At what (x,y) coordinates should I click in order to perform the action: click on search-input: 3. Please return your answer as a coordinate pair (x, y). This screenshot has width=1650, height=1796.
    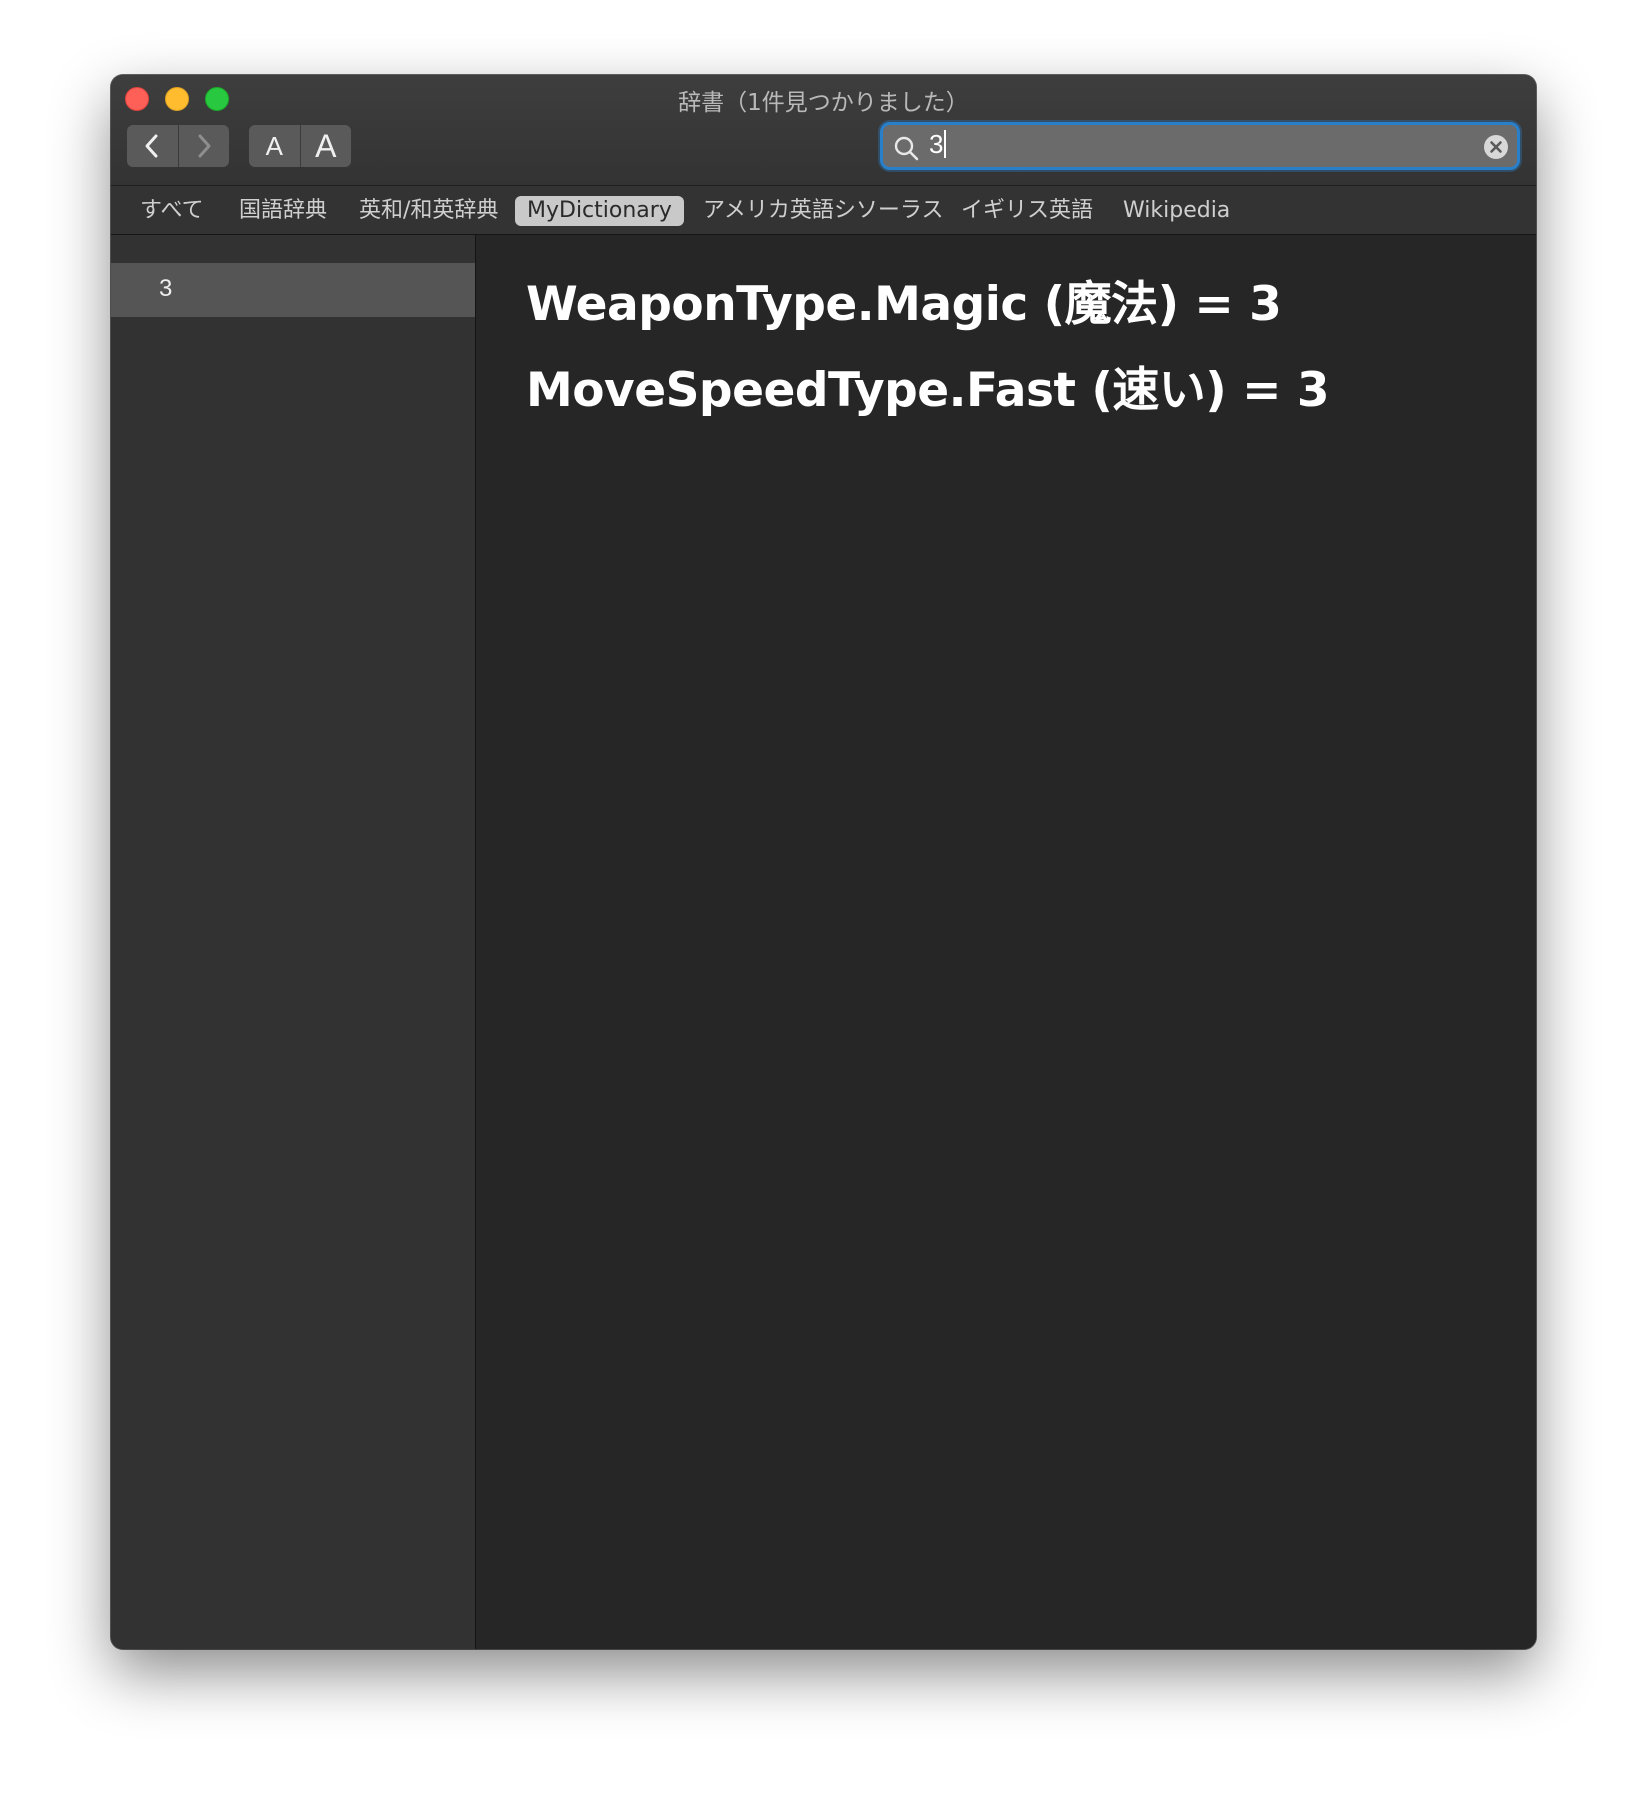
    Looking at the image, I should click on (938, 144).